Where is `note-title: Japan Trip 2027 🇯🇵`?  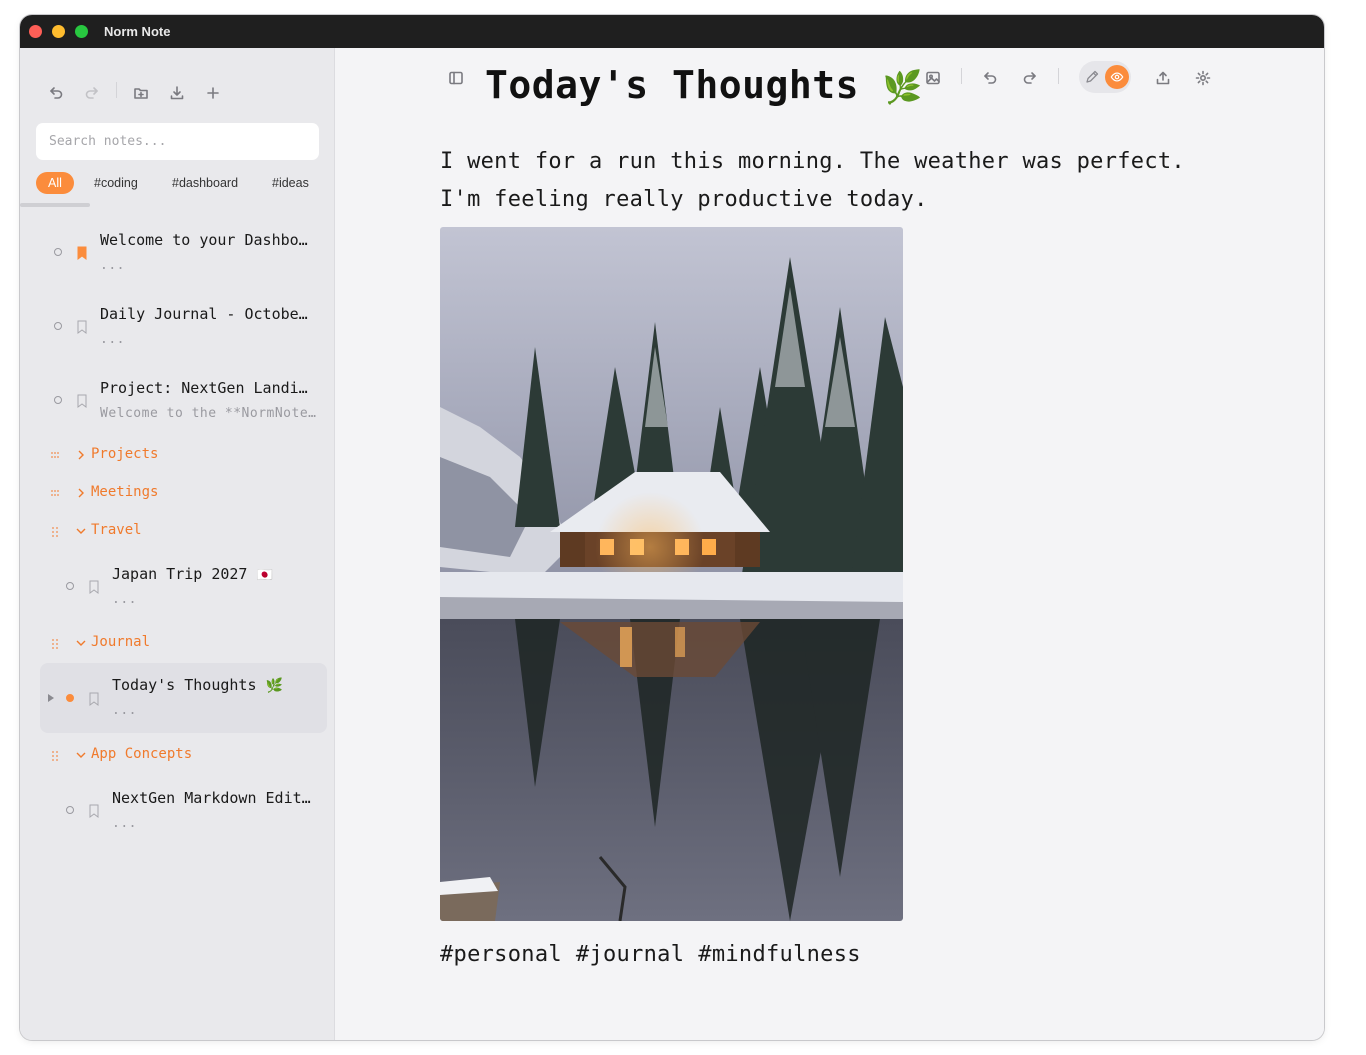
note-title: Japan Trip 2027 🇯🇵 is located at coordinates (192, 574).